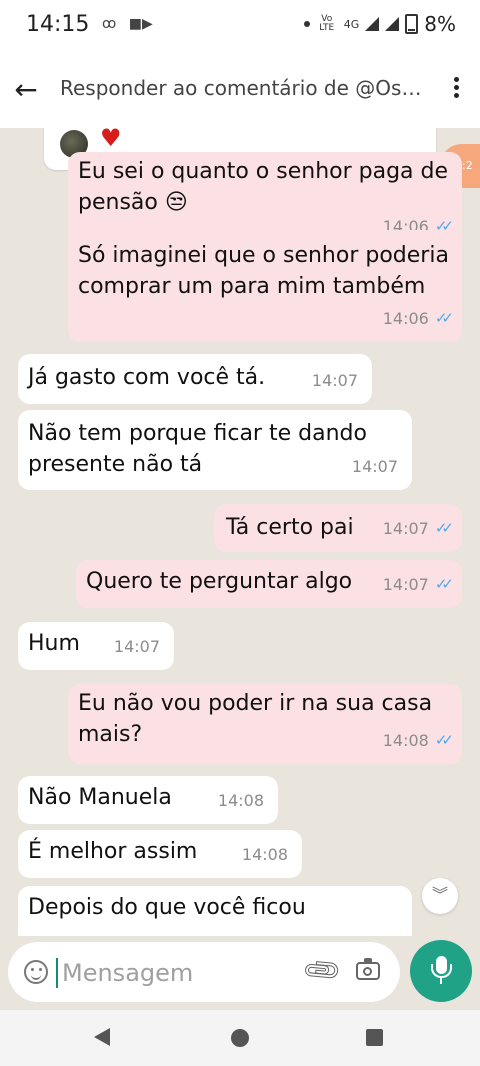 This screenshot has height=1066, width=480. What do you see at coordinates (140, 24) in the screenshot?
I see `video-camera-icon: ■▶` at bounding box center [140, 24].